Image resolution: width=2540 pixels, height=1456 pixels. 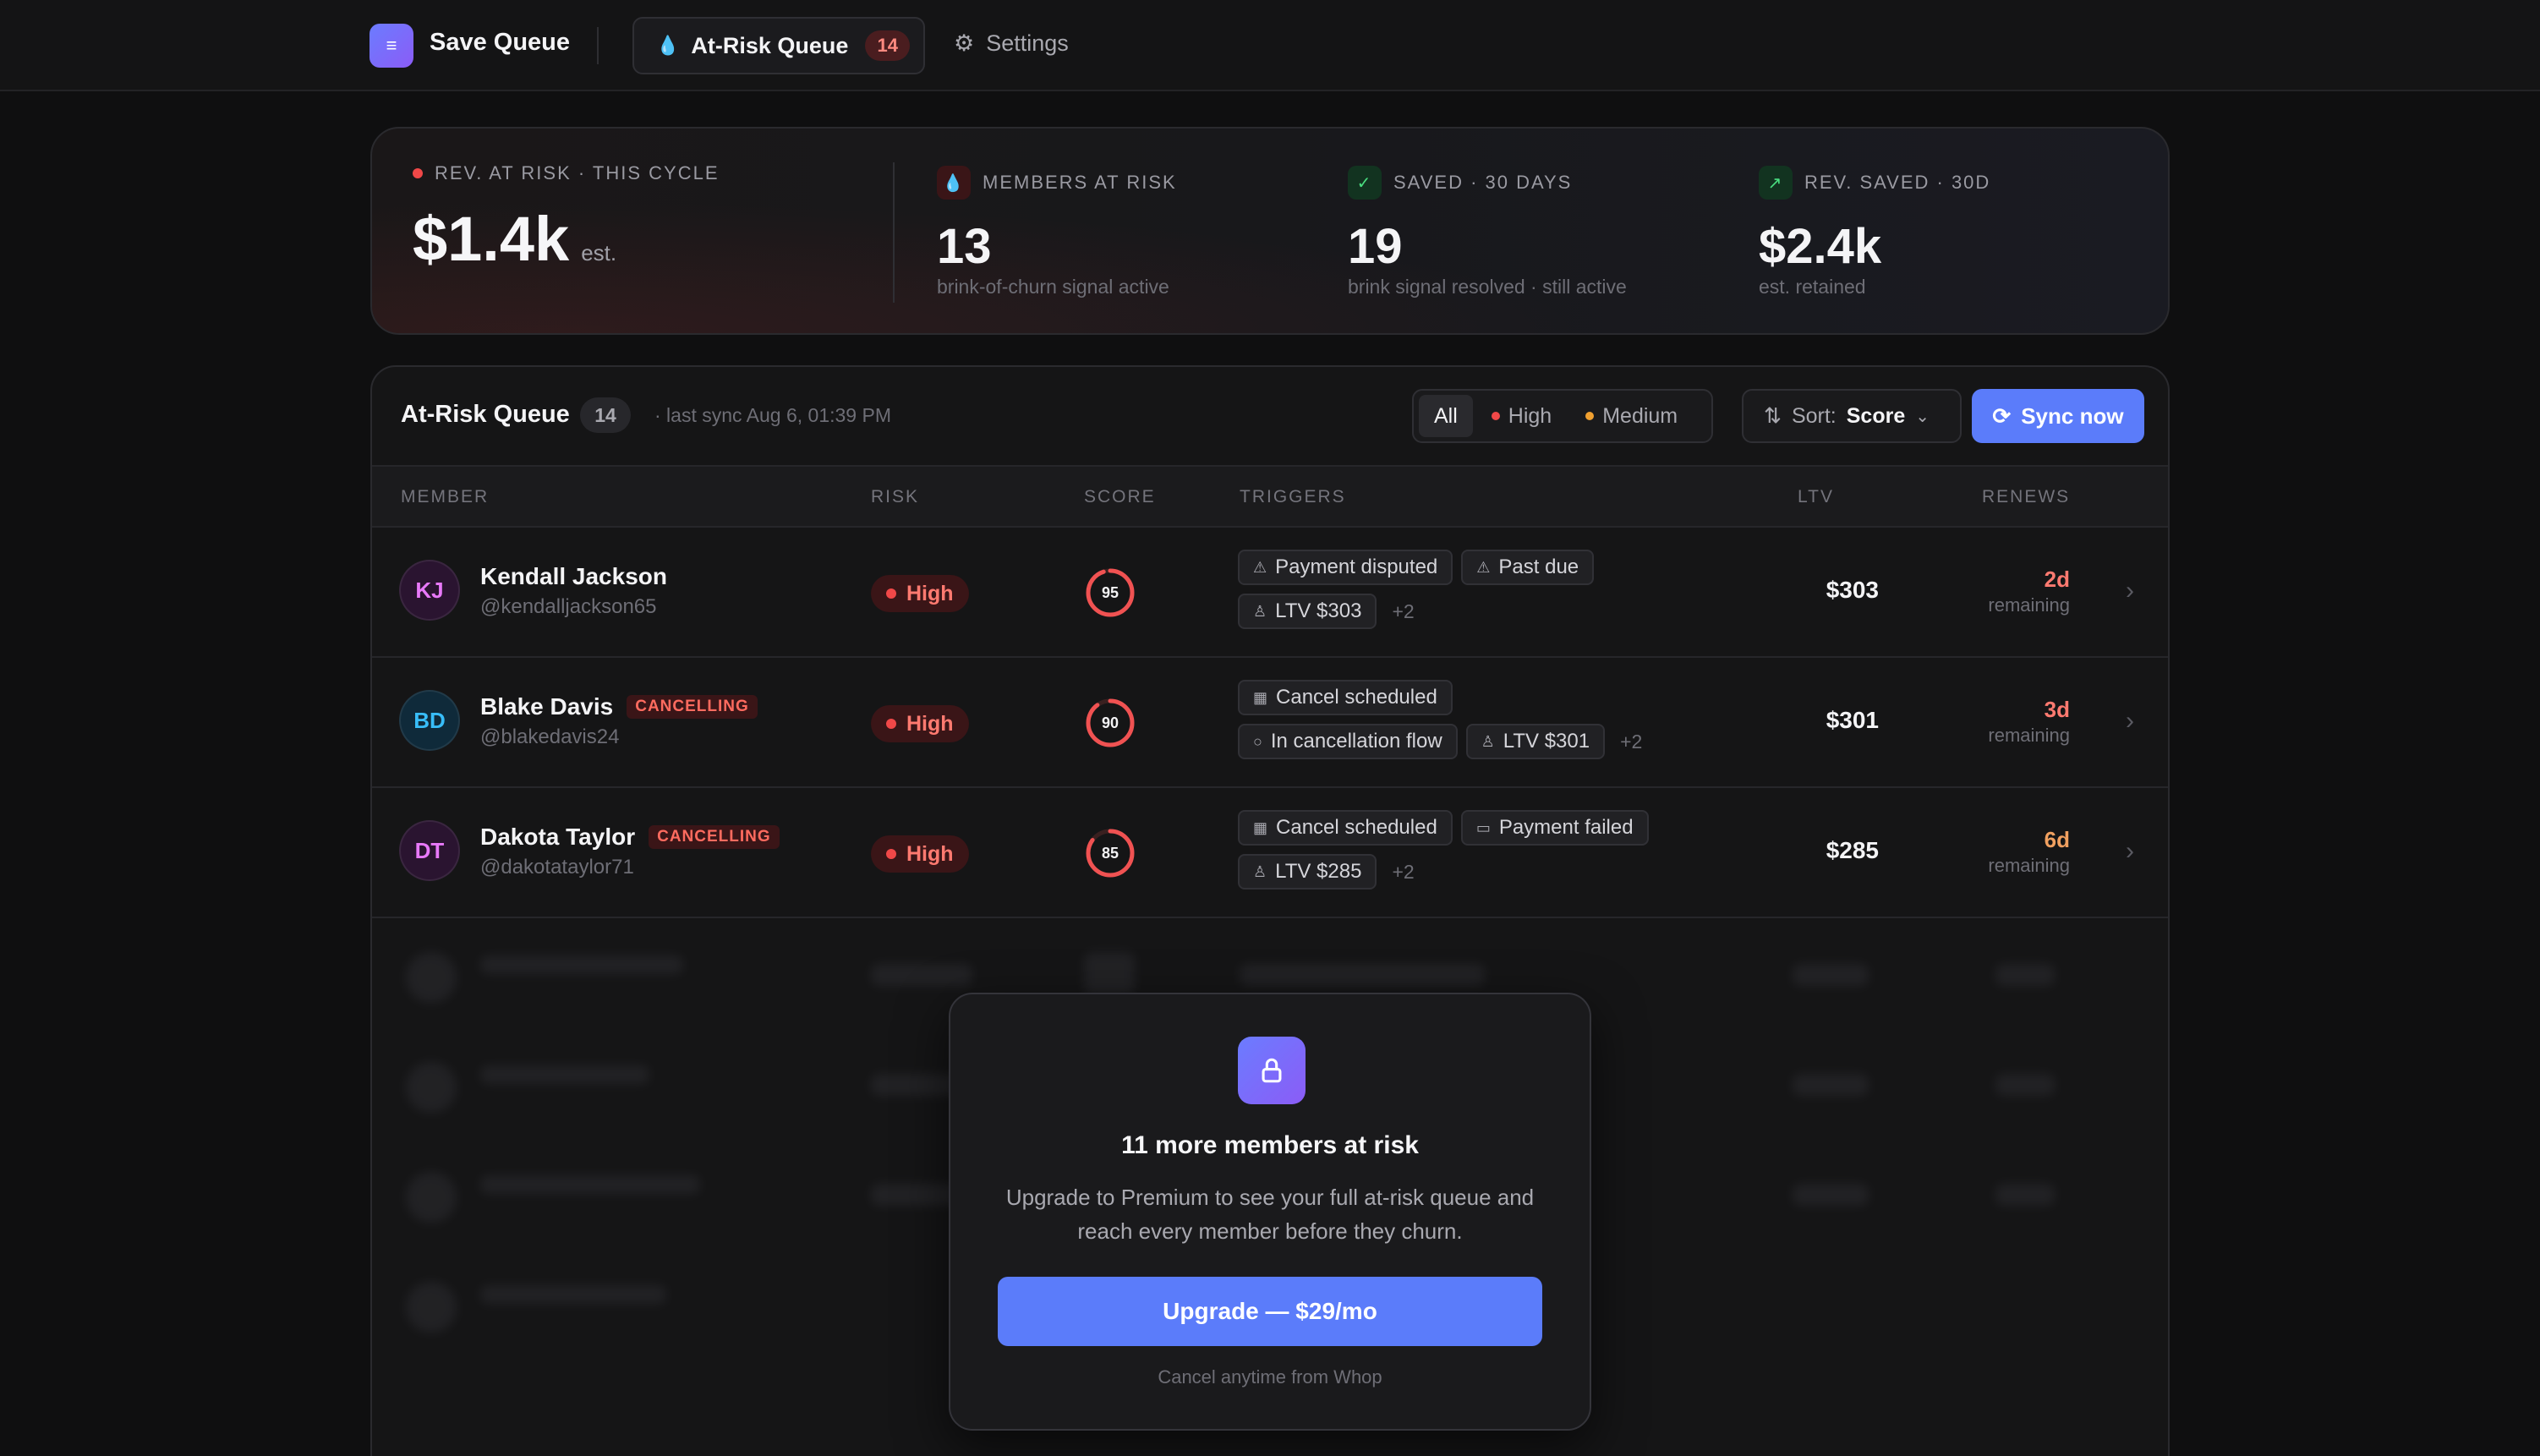 I want to click on score-ring: 85, so click(x=1110, y=853).